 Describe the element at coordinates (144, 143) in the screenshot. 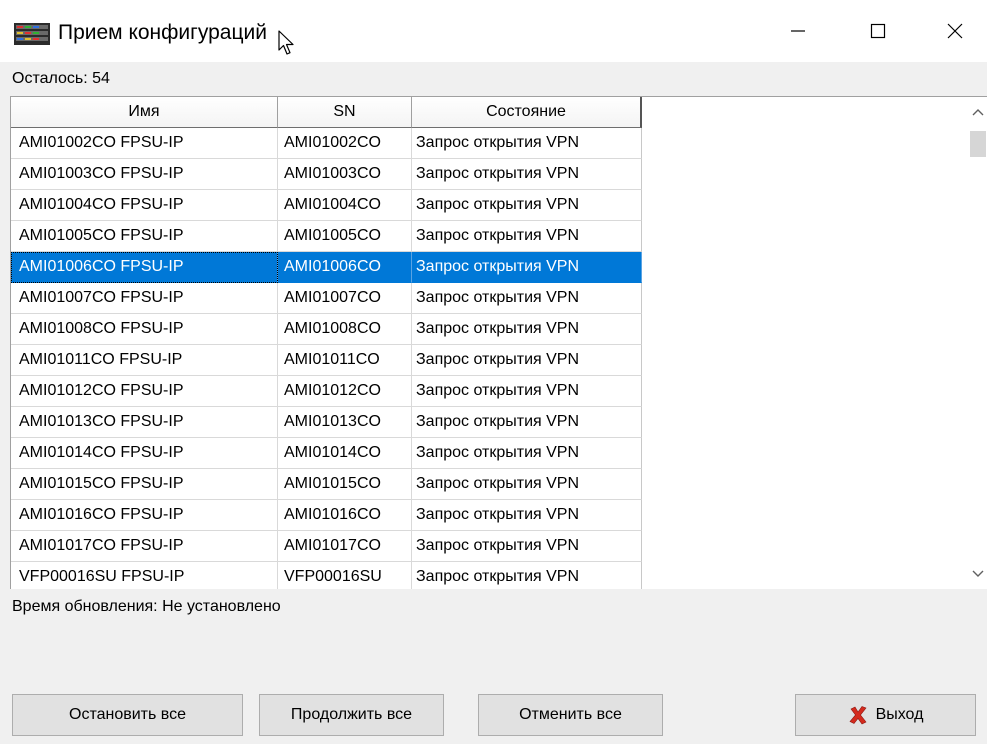

I see `cell-name: AMI01002CO FPSU-IP` at that location.